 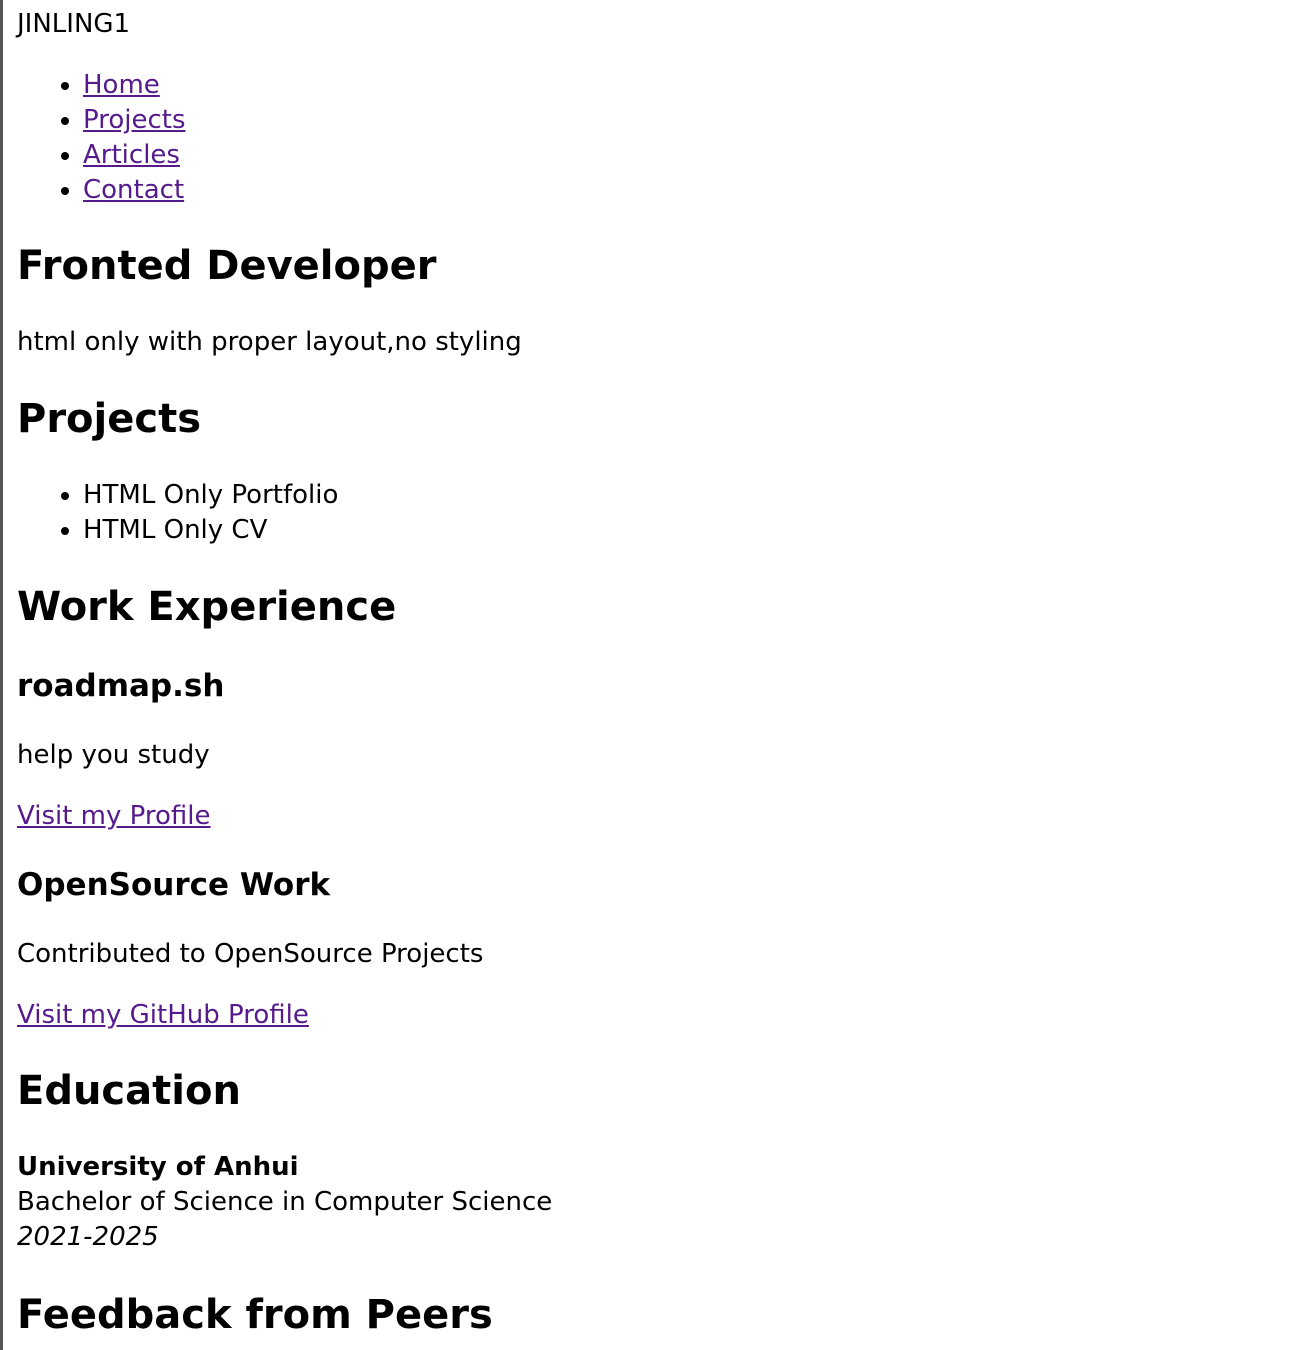 What do you see at coordinates (121, 686) in the screenshot?
I see `work-entry-title: roadmap.sh` at bounding box center [121, 686].